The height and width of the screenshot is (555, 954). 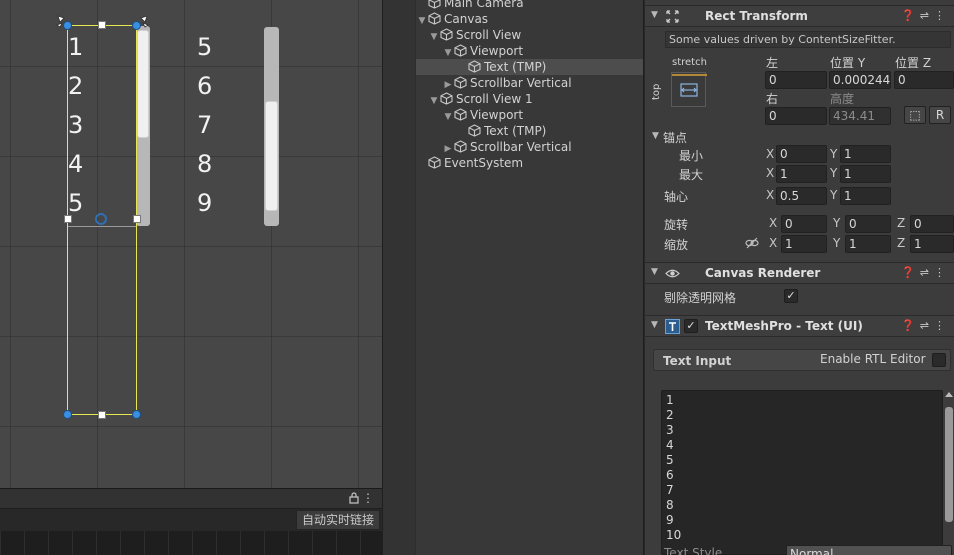 What do you see at coordinates (804, 224) in the screenshot?
I see `rot-x-field: 0` at bounding box center [804, 224].